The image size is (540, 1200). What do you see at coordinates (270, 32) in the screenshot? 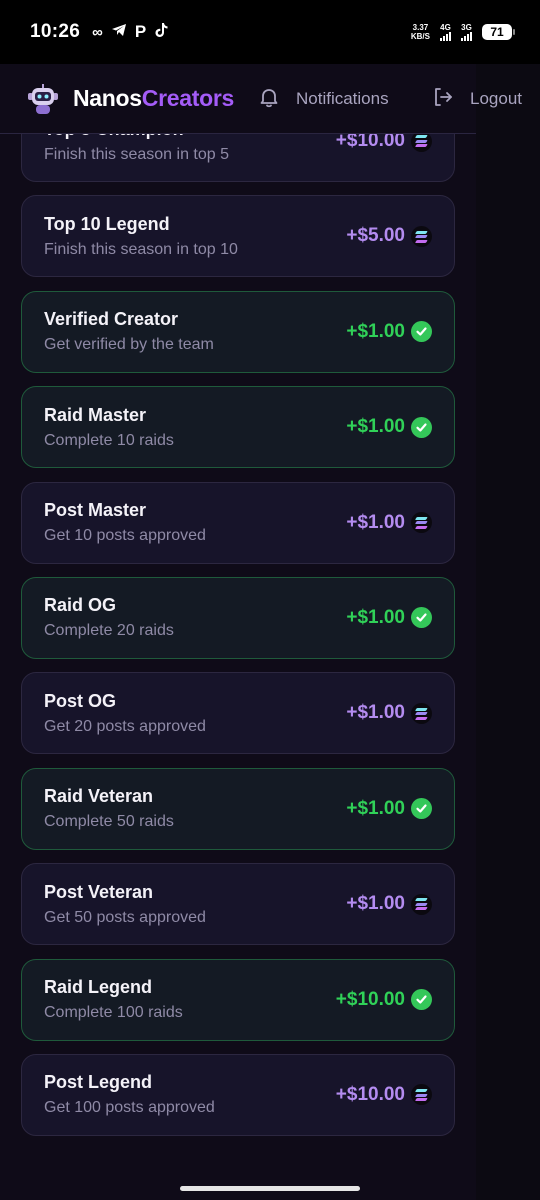
I see `status-bar: 10:26 ∞ P 3.37 KB/S 4G 3G 71` at bounding box center [270, 32].